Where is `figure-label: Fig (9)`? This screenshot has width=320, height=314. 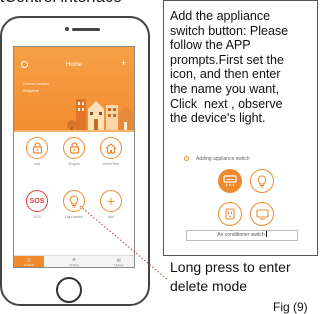 figure-label: Fig (9) is located at coordinates (290, 307).